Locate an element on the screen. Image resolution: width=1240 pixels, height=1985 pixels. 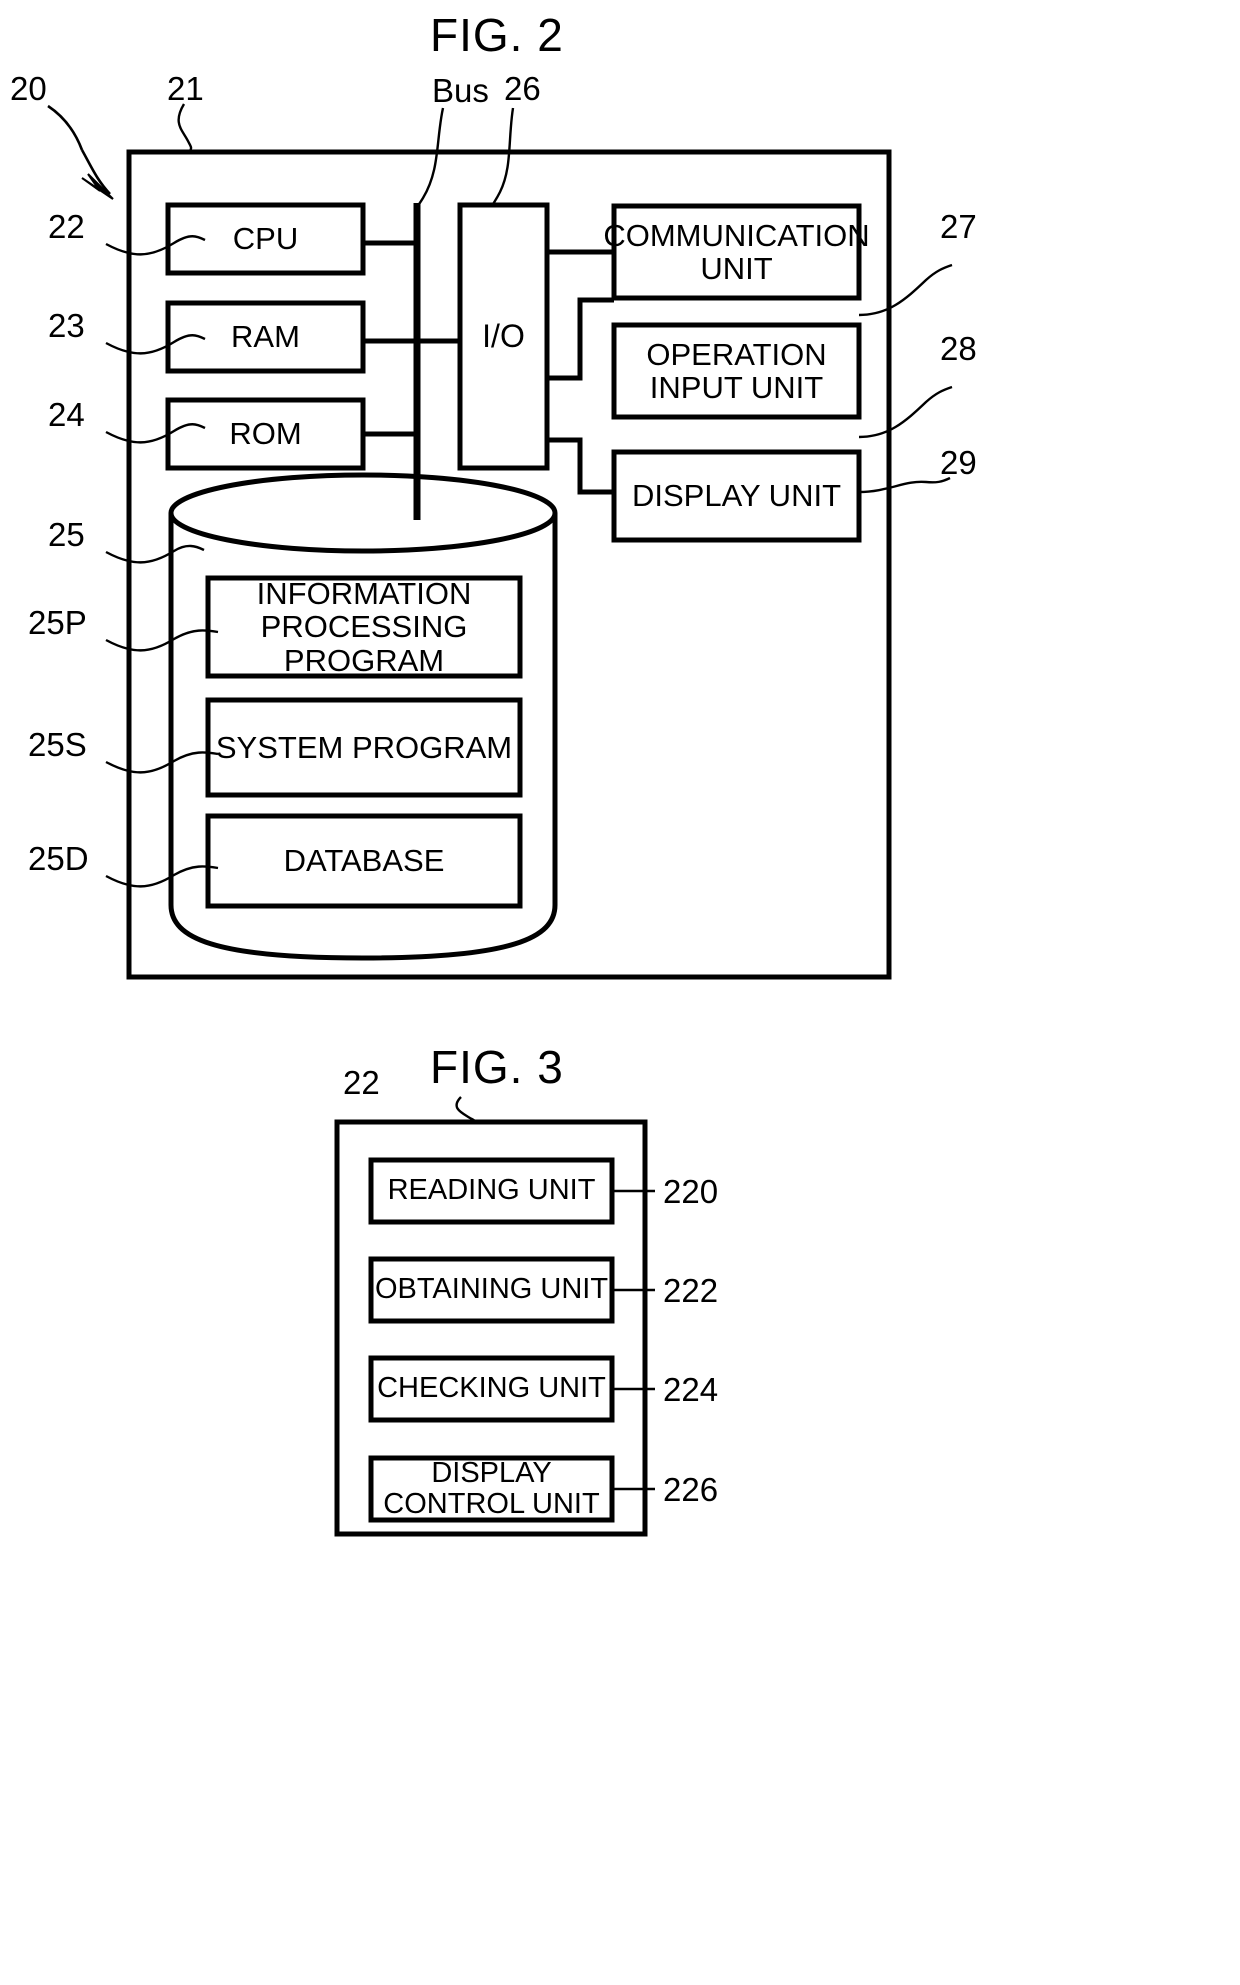
io-label: I/O is located at coordinates (503, 336).